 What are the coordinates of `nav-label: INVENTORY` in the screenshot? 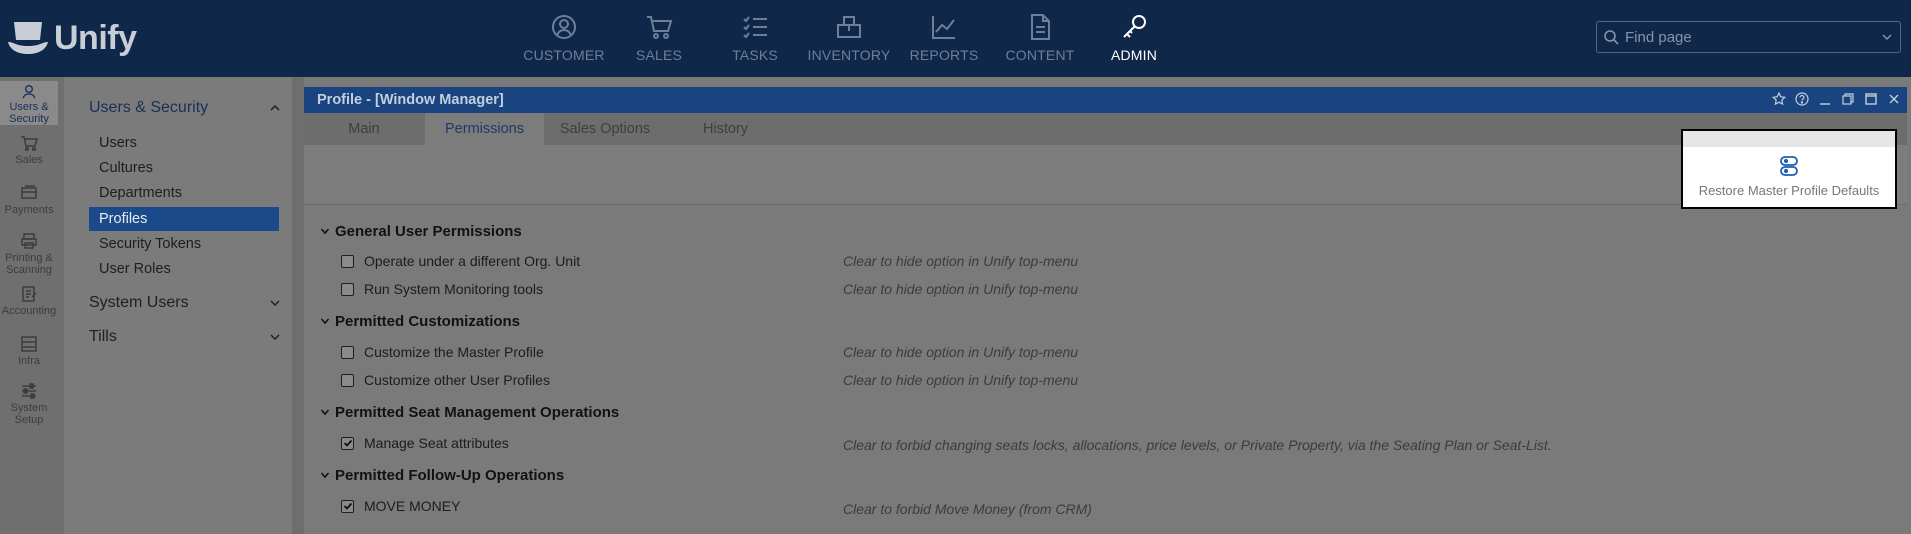 It's located at (849, 55).